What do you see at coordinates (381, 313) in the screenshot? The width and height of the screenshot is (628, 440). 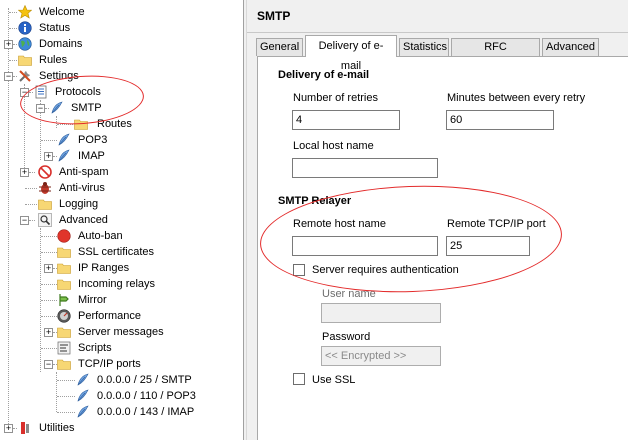 I see `username-field` at bounding box center [381, 313].